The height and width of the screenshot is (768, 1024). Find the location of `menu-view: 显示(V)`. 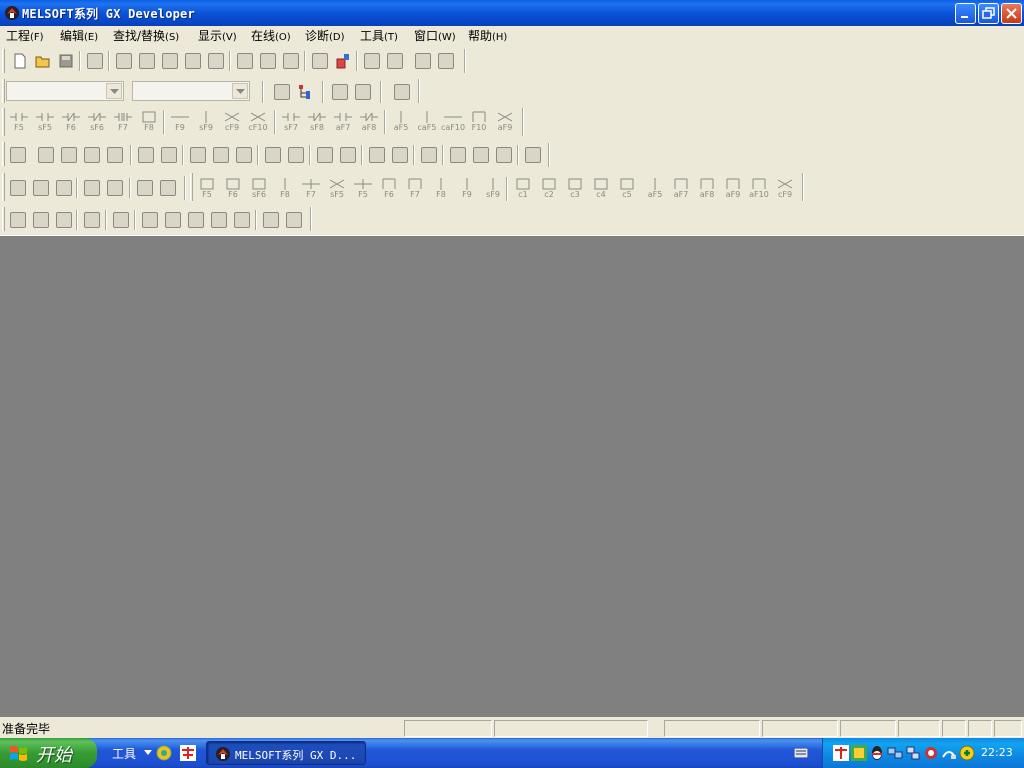

menu-view: 显示(V) is located at coordinates (217, 36).